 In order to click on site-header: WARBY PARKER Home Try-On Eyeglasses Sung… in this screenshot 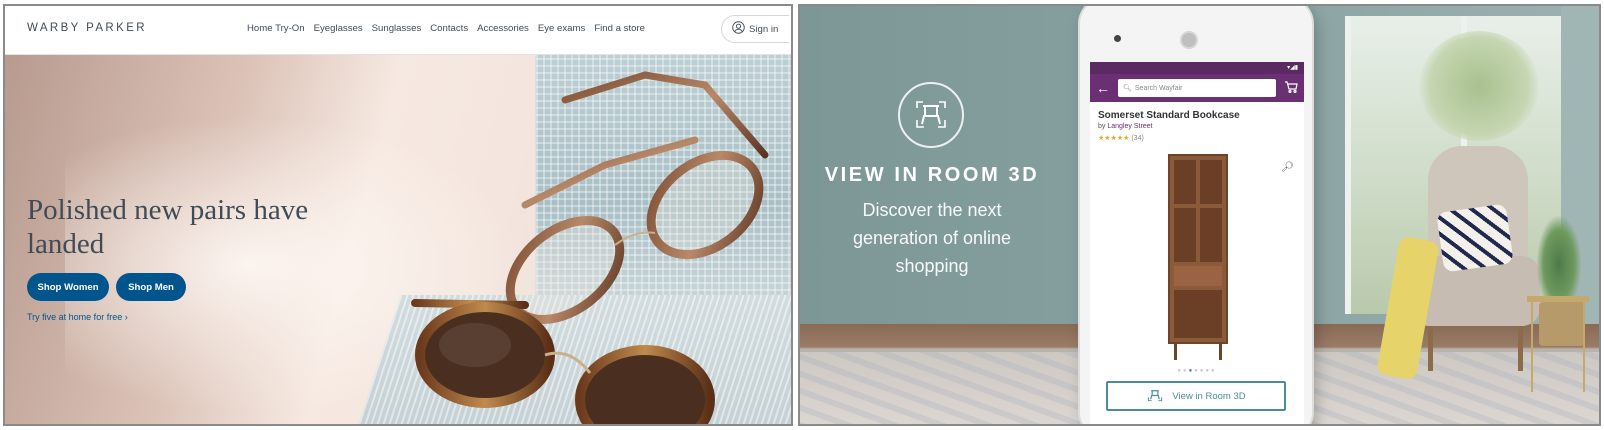, I will do `click(398, 30)`.